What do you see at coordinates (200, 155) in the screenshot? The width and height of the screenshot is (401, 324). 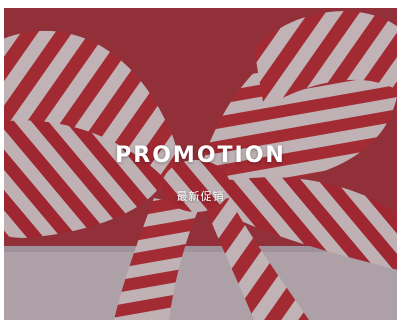 I see `banner-title: PROMOTION` at bounding box center [200, 155].